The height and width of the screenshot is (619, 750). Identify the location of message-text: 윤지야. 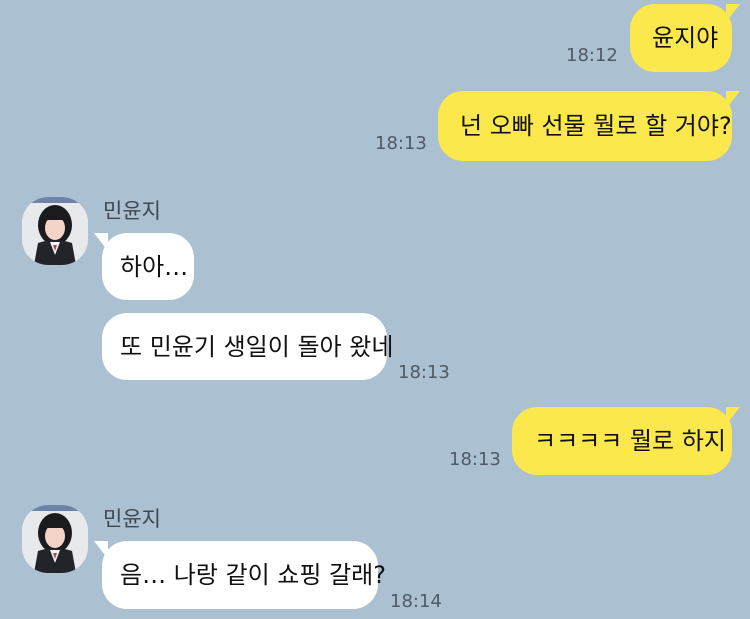
(685, 38).